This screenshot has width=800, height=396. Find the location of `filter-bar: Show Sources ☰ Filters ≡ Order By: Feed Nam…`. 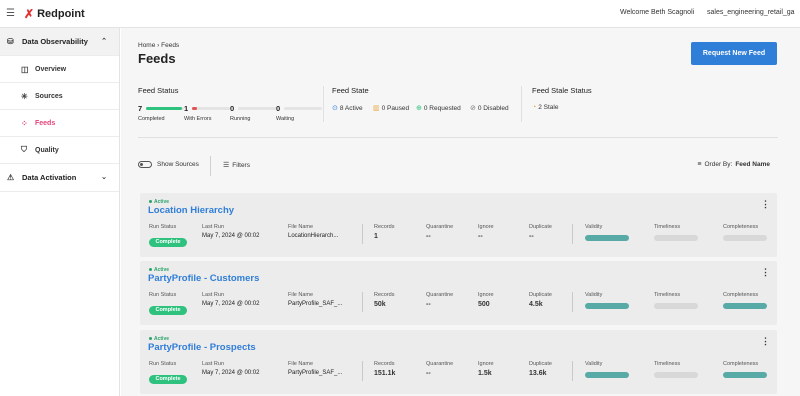

filter-bar: Show Sources ☰ Filters ≡ Order By: Feed Nam… is located at coordinates (458, 166).